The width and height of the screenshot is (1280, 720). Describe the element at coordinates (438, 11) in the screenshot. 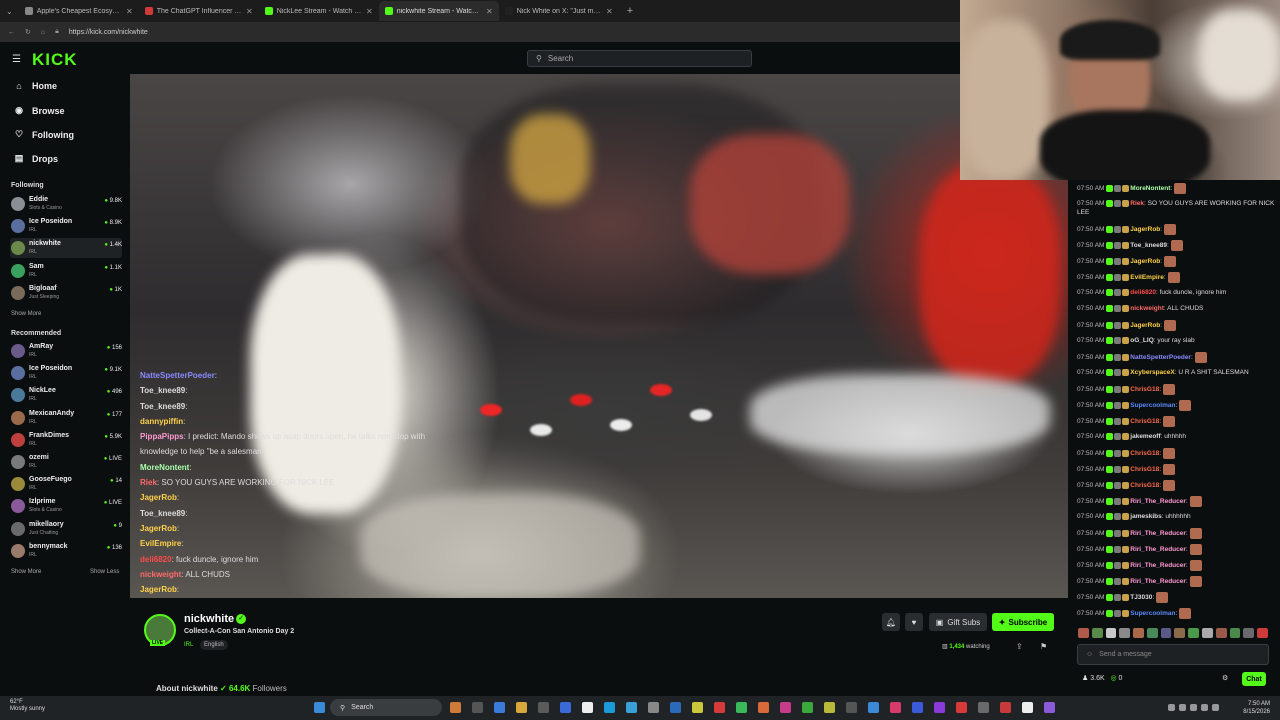

I see `browser-tab: nickwhite Stream - Watch Live on Kick ✕` at that location.